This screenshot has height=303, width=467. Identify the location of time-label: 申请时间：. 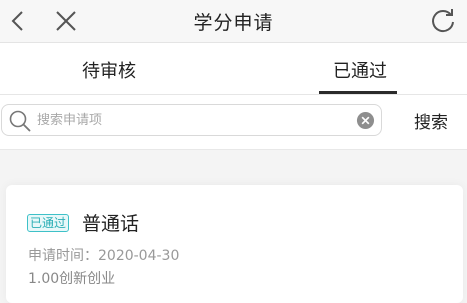
(63, 256).